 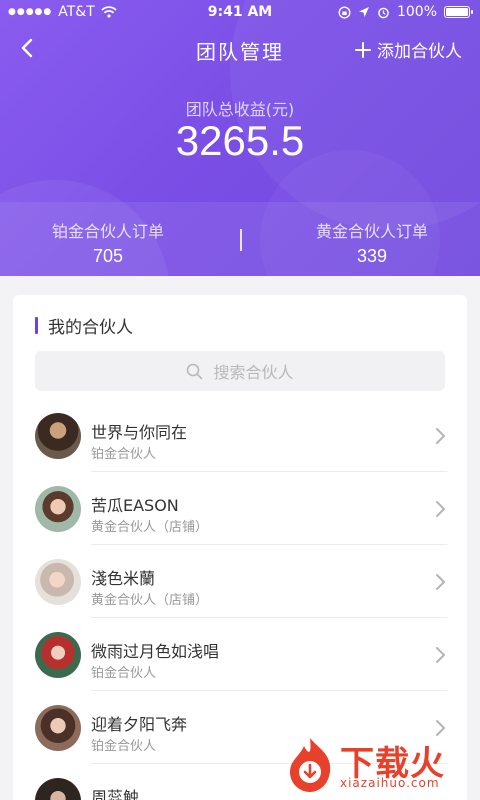 I want to click on platinum-orders-stat: 铂金合伙人订单 705, so click(x=114, y=242).